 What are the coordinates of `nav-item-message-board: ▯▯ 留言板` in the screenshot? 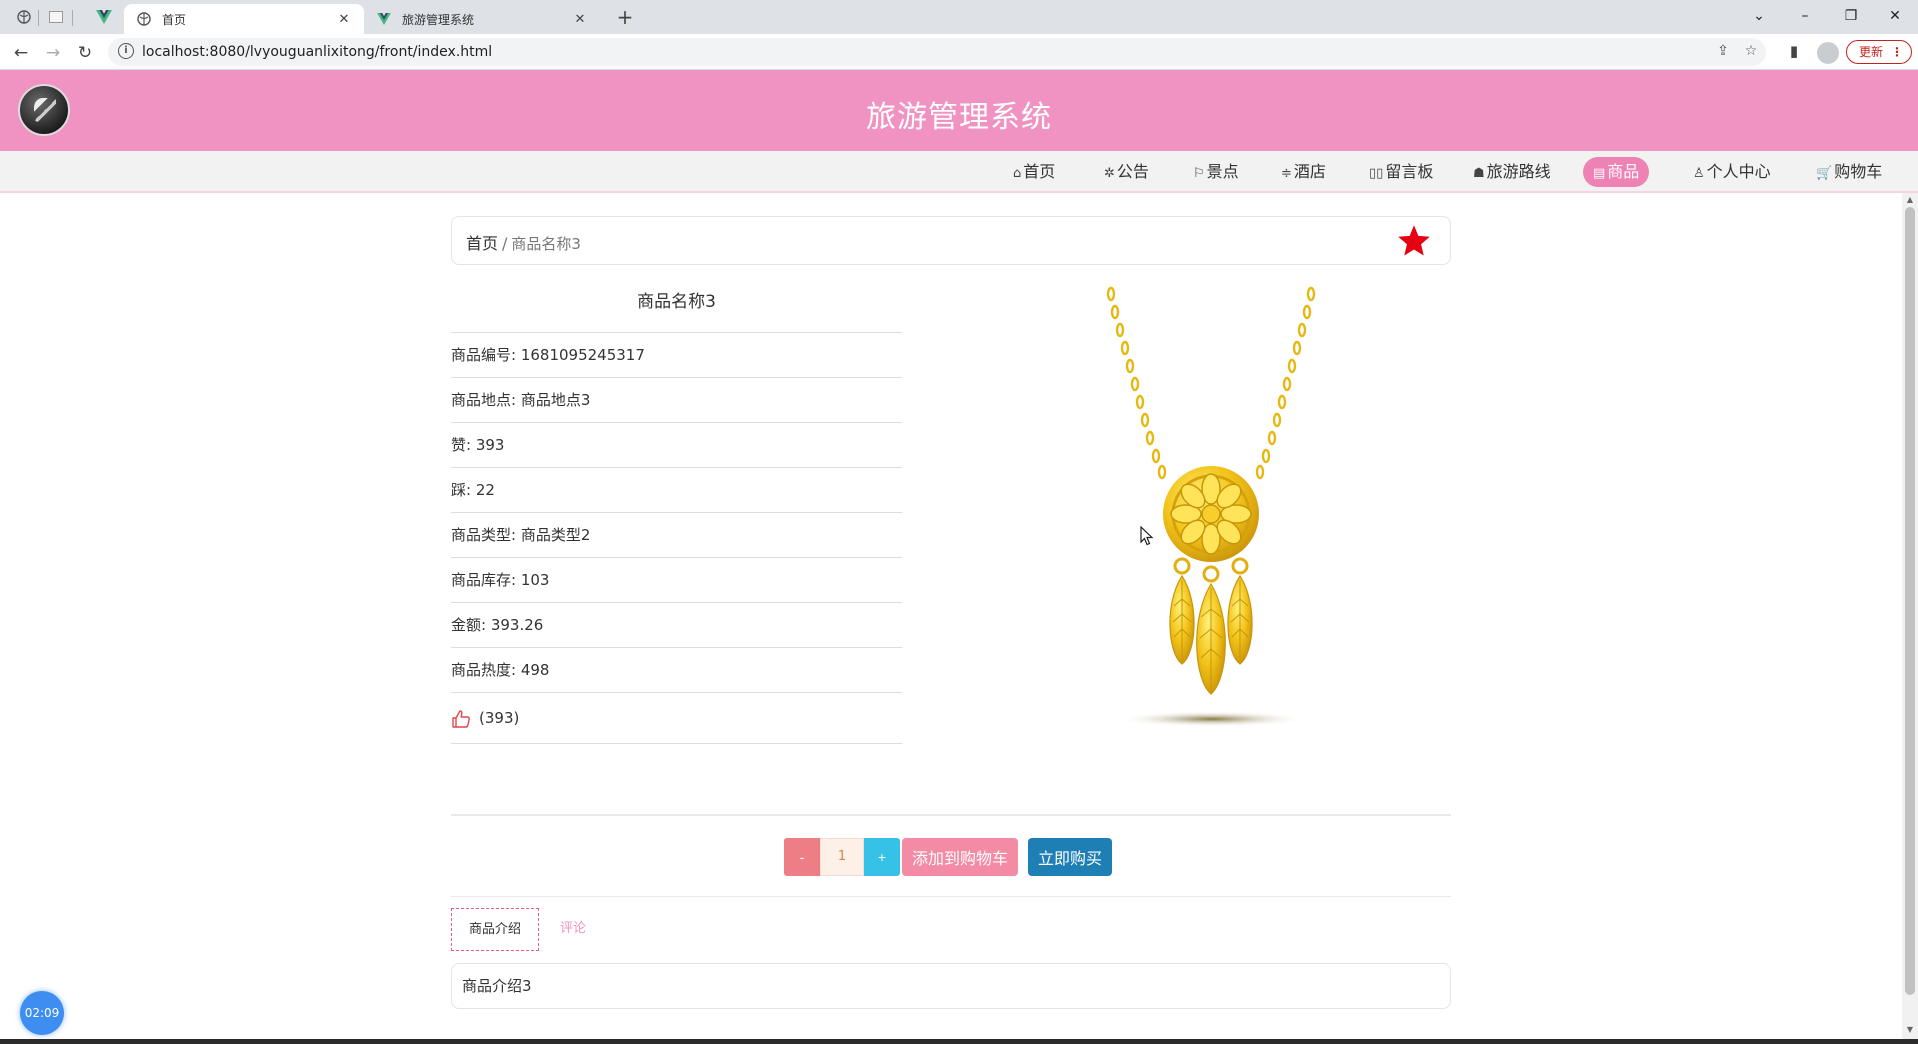 It's located at (1401, 172).